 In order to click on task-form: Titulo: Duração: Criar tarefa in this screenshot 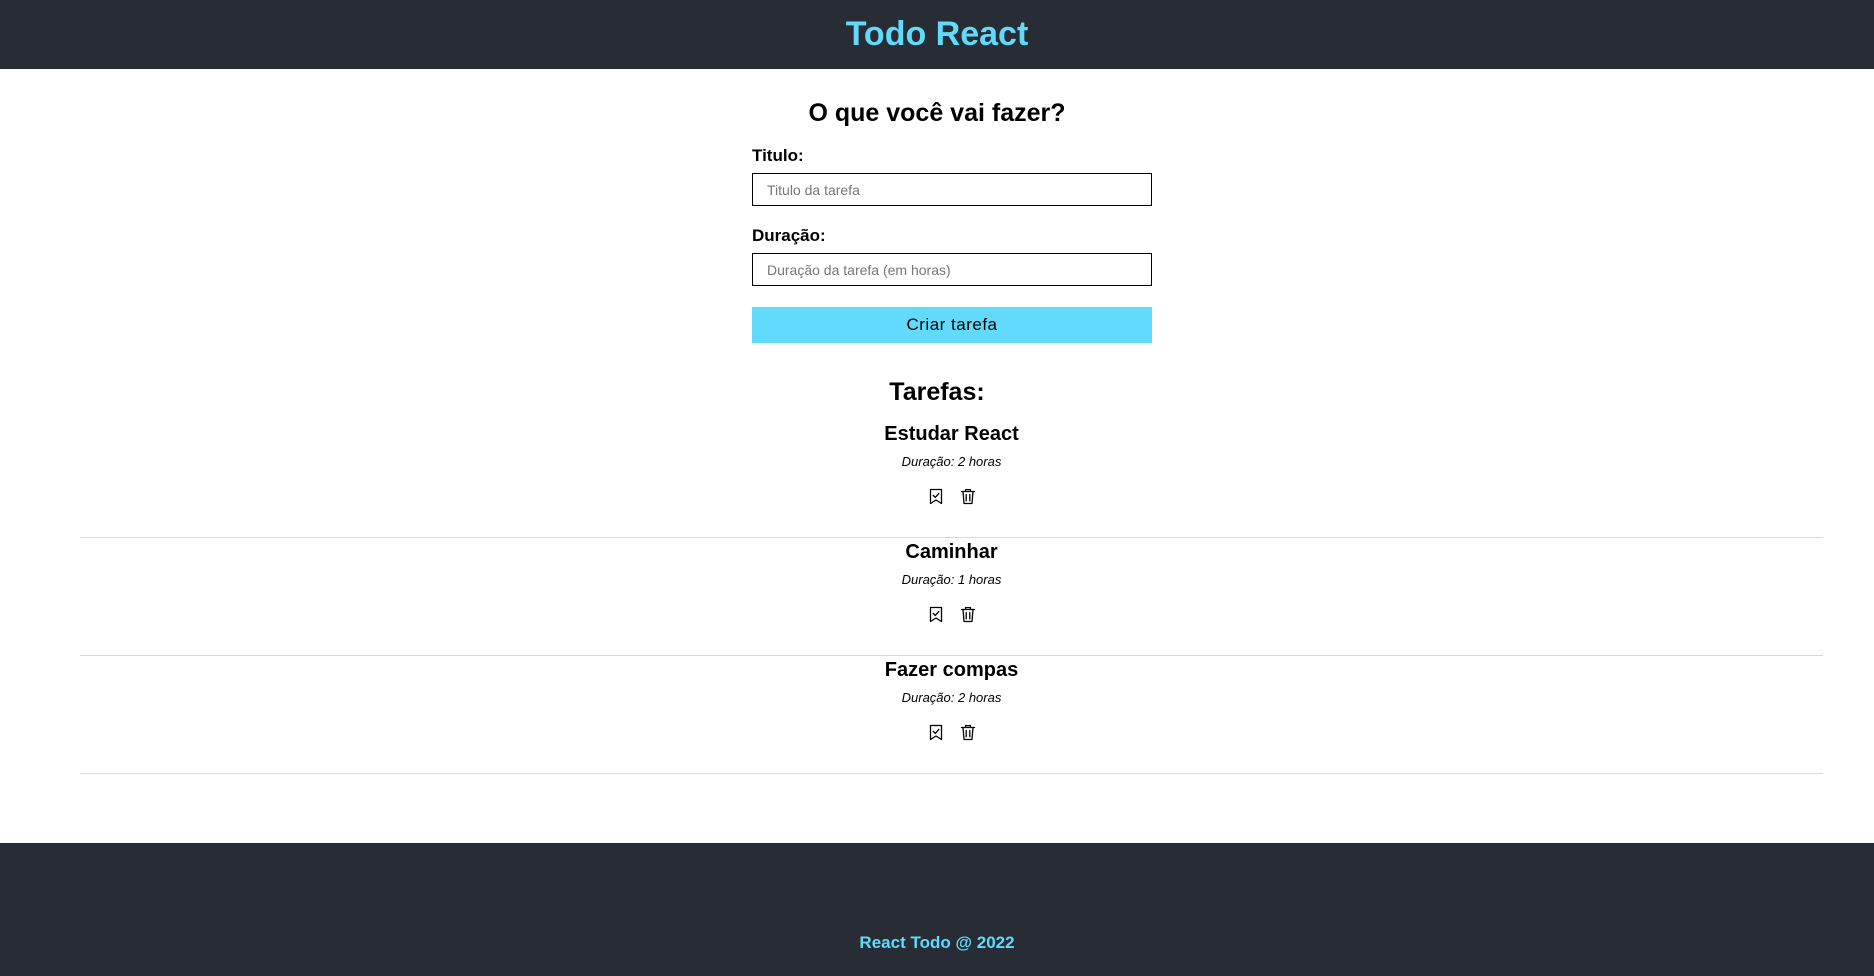, I will do `click(952, 244)`.